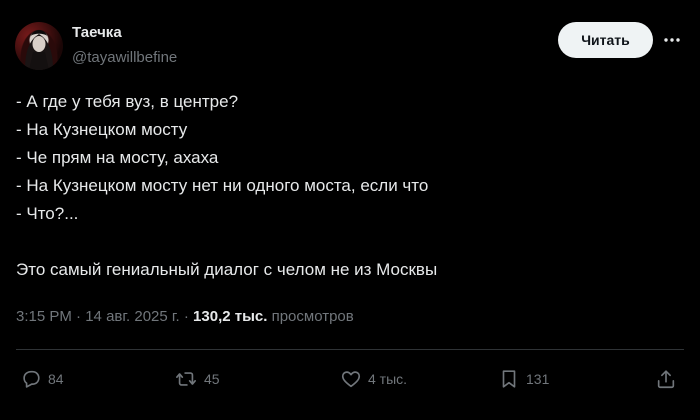 The image size is (700, 420). What do you see at coordinates (31, 379) in the screenshot?
I see `reply-icon` at bounding box center [31, 379].